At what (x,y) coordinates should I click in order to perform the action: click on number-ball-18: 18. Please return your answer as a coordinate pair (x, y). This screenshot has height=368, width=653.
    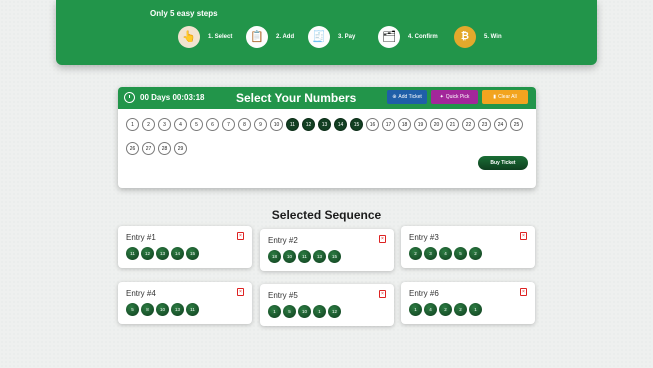
    Looking at the image, I should click on (404, 124).